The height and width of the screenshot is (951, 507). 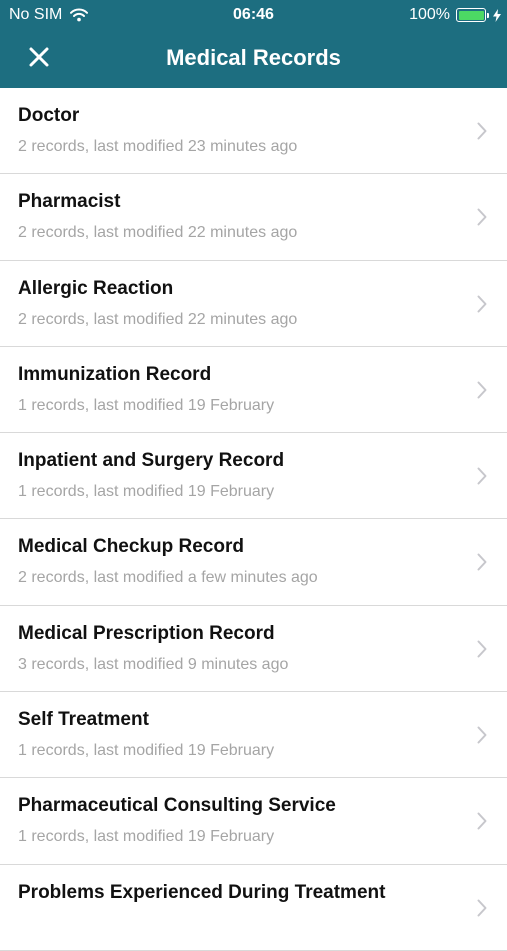 I want to click on item-title: Immunization Record, so click(x=115, y=374).